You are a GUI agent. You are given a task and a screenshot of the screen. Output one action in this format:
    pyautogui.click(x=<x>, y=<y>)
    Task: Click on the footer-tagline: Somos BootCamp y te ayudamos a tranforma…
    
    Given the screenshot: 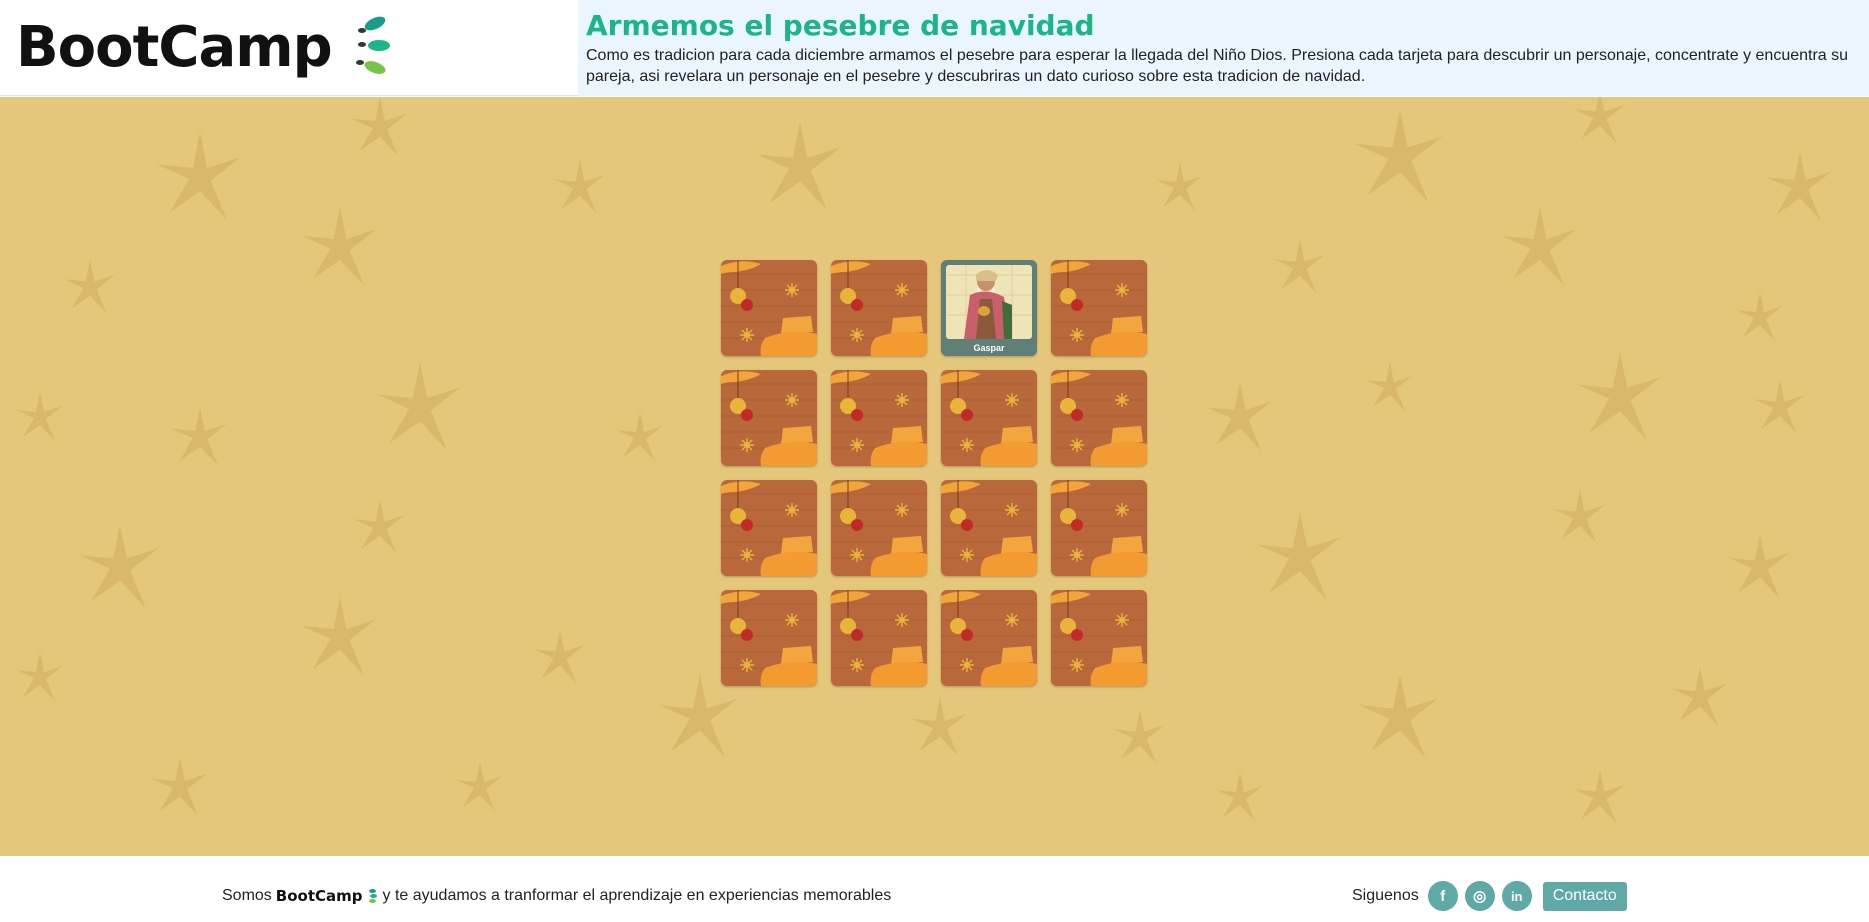 What is the action you would take?
    pyautogui.click(x=556, y=896)
    